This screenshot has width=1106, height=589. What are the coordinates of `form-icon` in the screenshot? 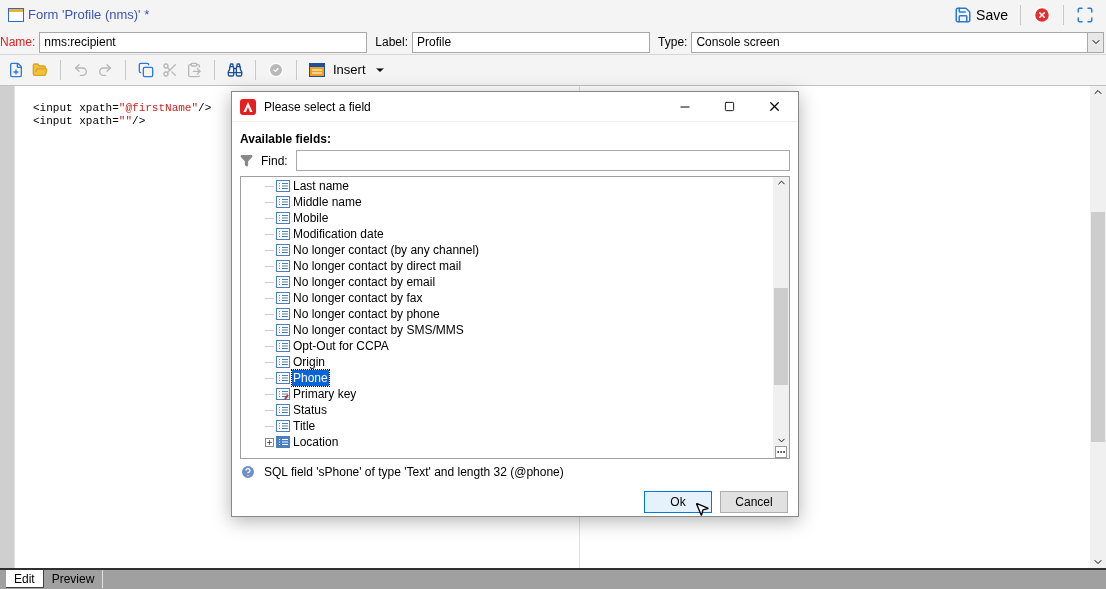 It's located at (317, 70).